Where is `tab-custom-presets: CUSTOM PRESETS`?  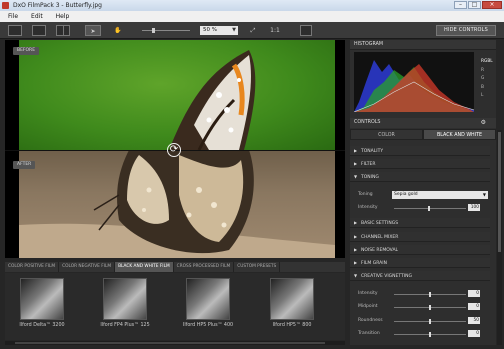
tab-custom-presets: CUSTOM PRESETS is located at coordinates (257, 267).